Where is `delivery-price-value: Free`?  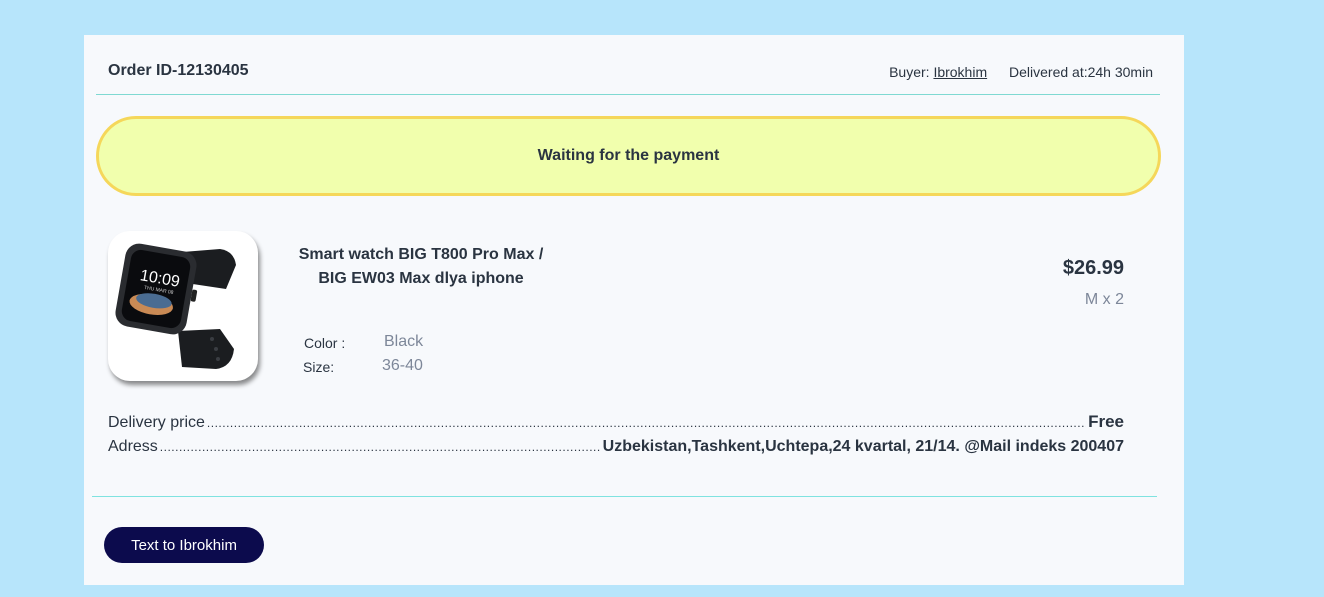
delivery-price-value: Free is located at coordinates (1106, 421).